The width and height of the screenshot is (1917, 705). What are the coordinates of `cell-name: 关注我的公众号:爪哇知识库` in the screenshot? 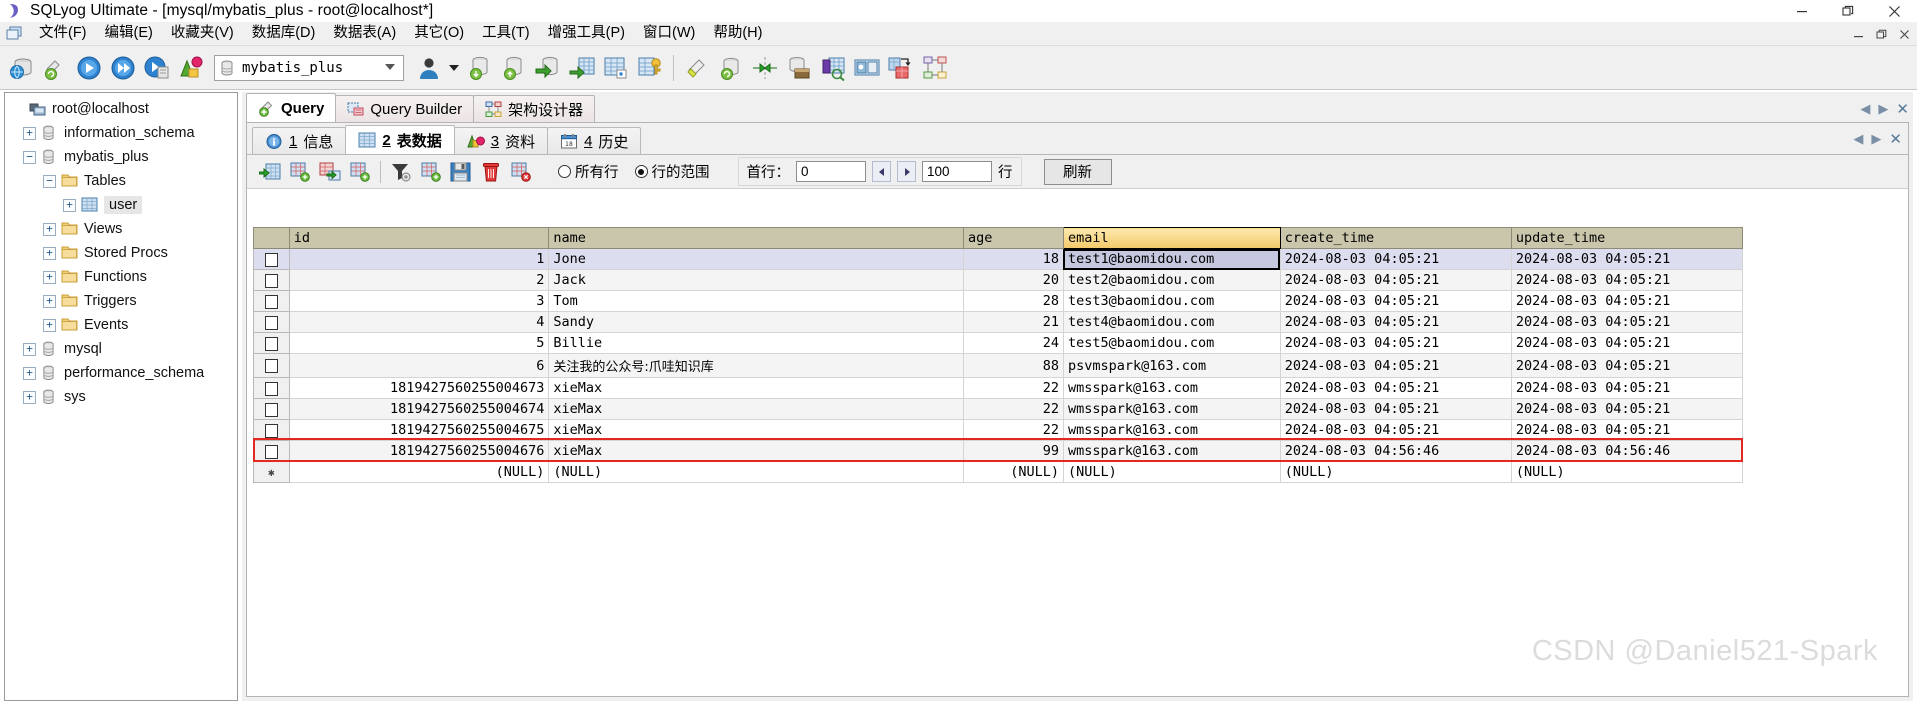 It's located at (756, 365).